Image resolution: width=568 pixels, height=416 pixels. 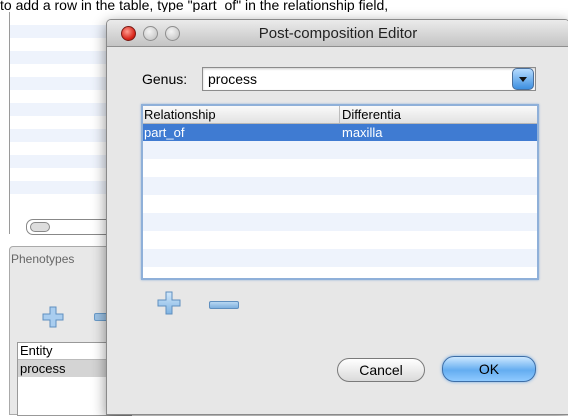 I want to click on chevron-down-icon, so click(x=523, y=79).